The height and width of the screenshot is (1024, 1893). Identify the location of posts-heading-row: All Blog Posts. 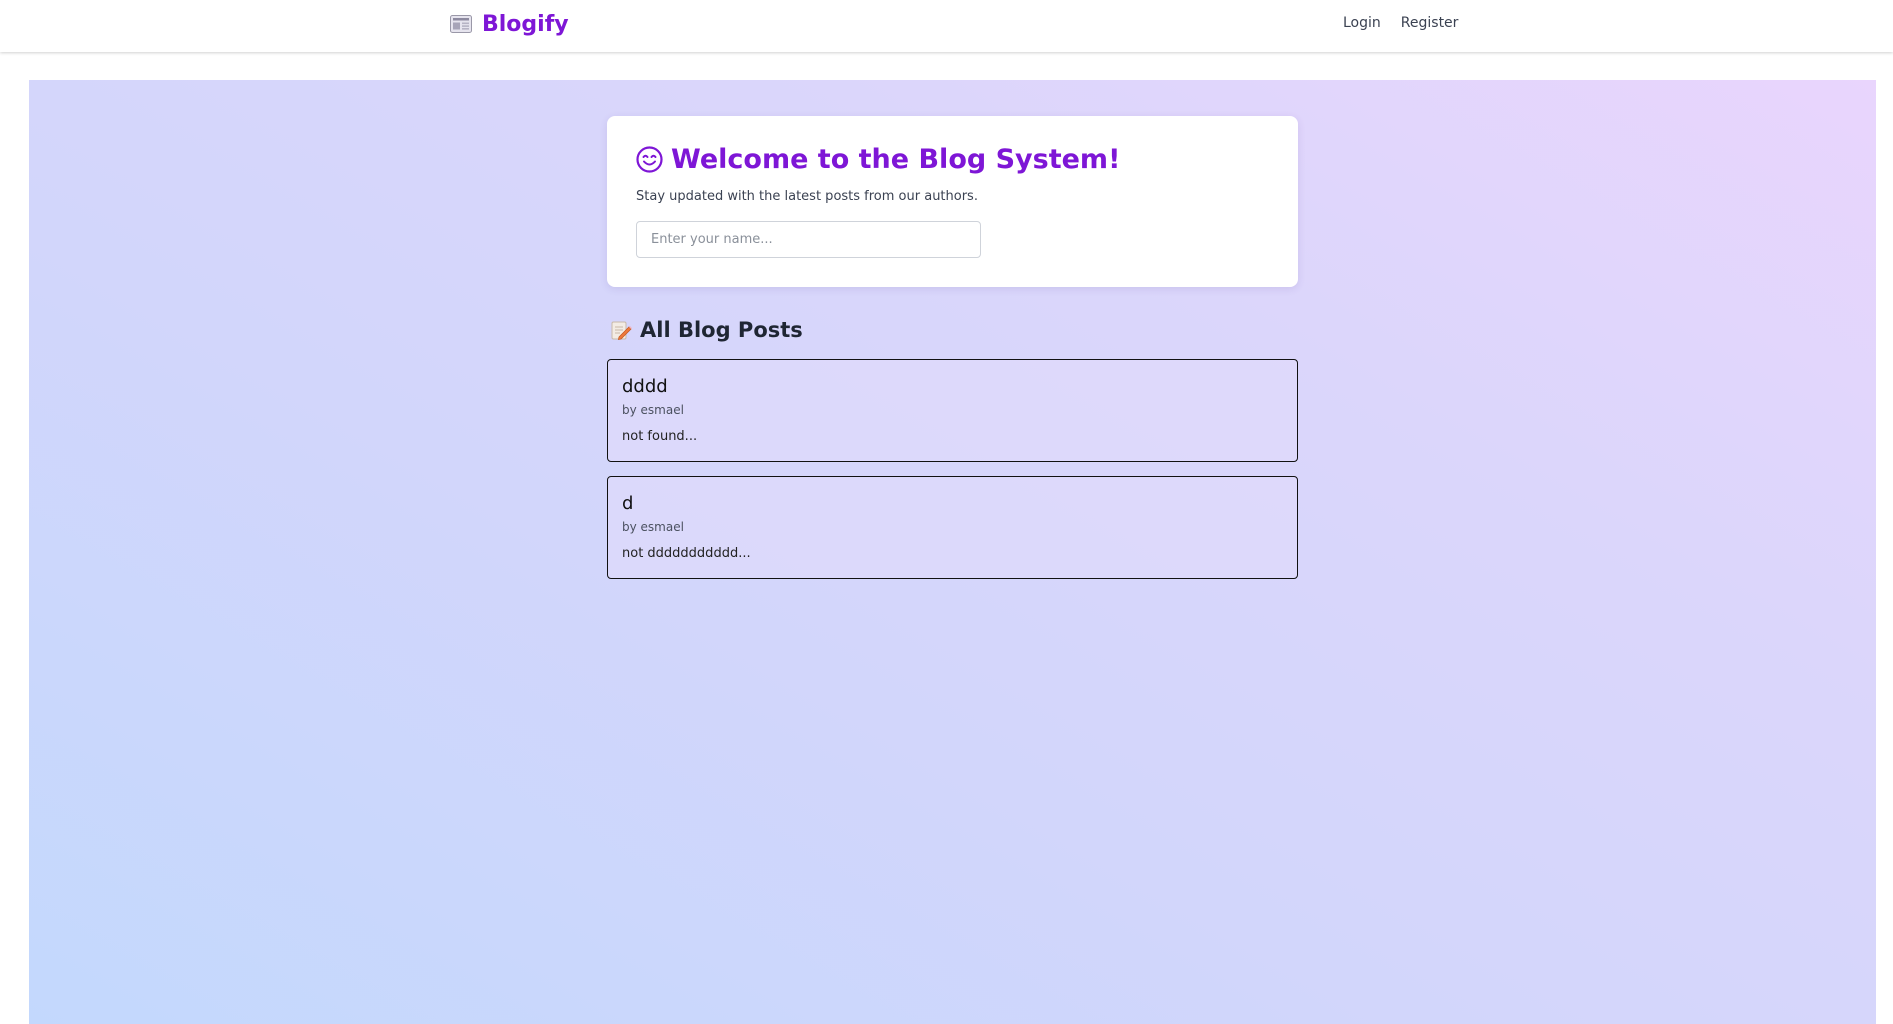
(706, 330).